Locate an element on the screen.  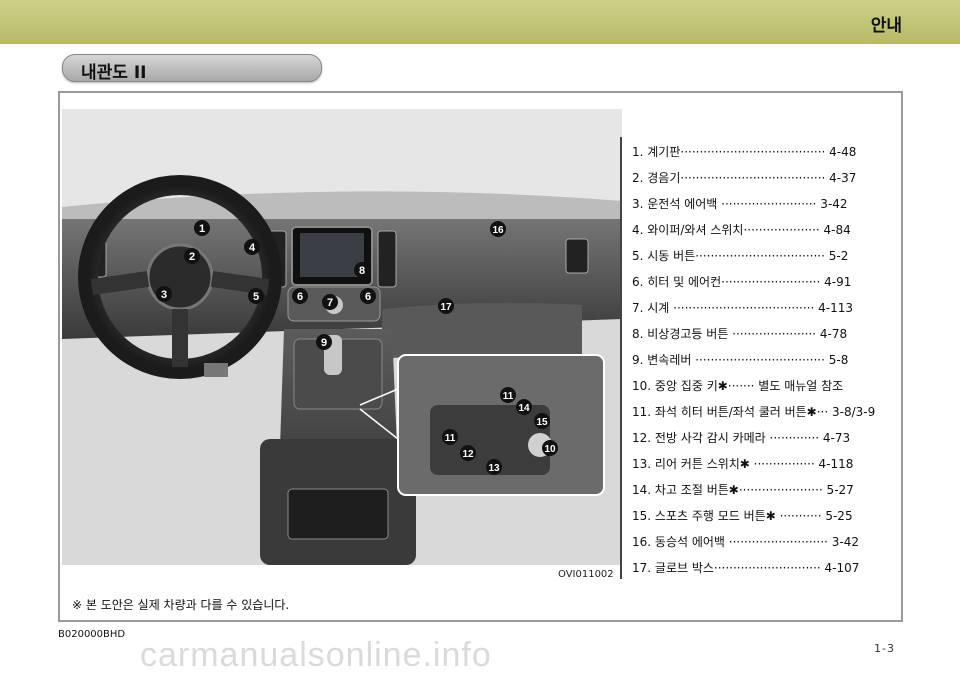
svg-text: 8 is located at coordinates (362, 271).